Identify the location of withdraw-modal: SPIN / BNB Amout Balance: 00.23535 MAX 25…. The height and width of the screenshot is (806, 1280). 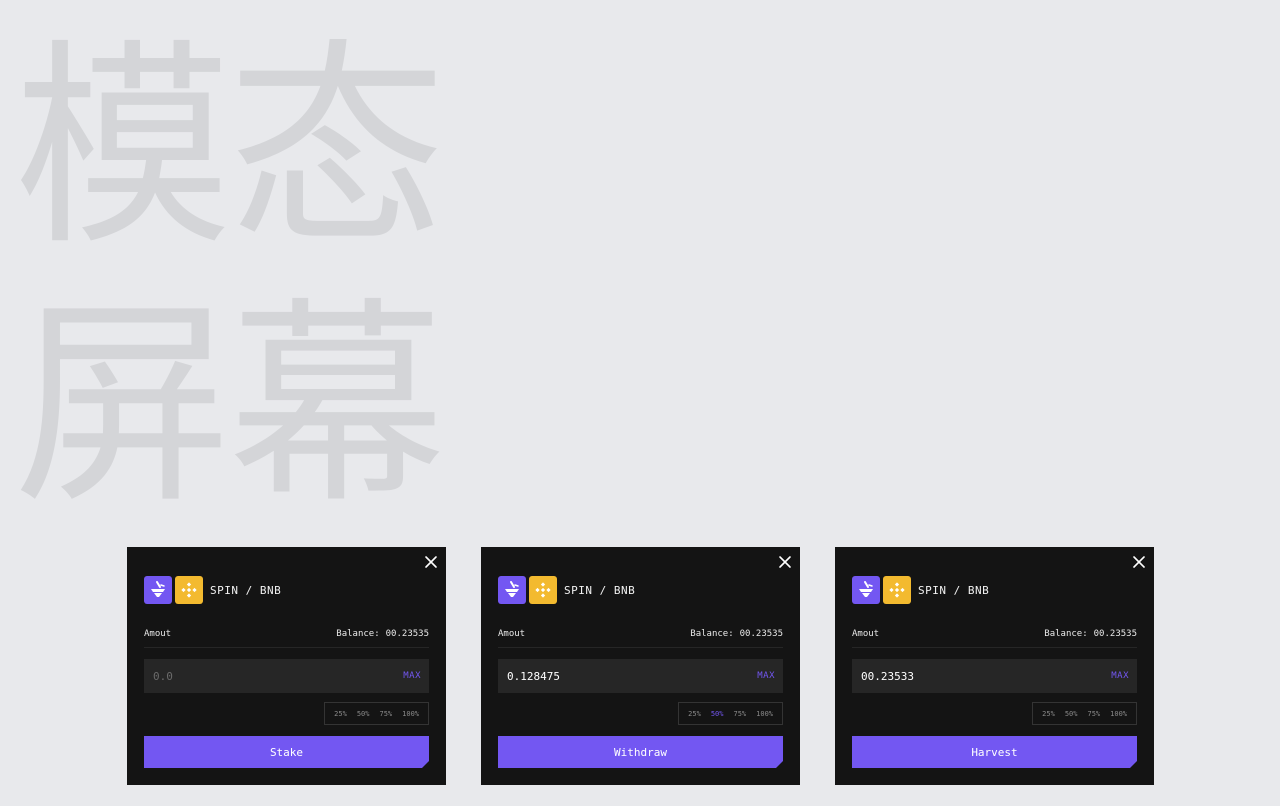
(640, 666).